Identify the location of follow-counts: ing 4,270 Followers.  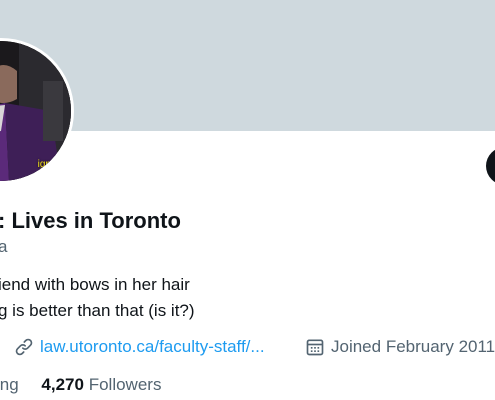
(80, 385).